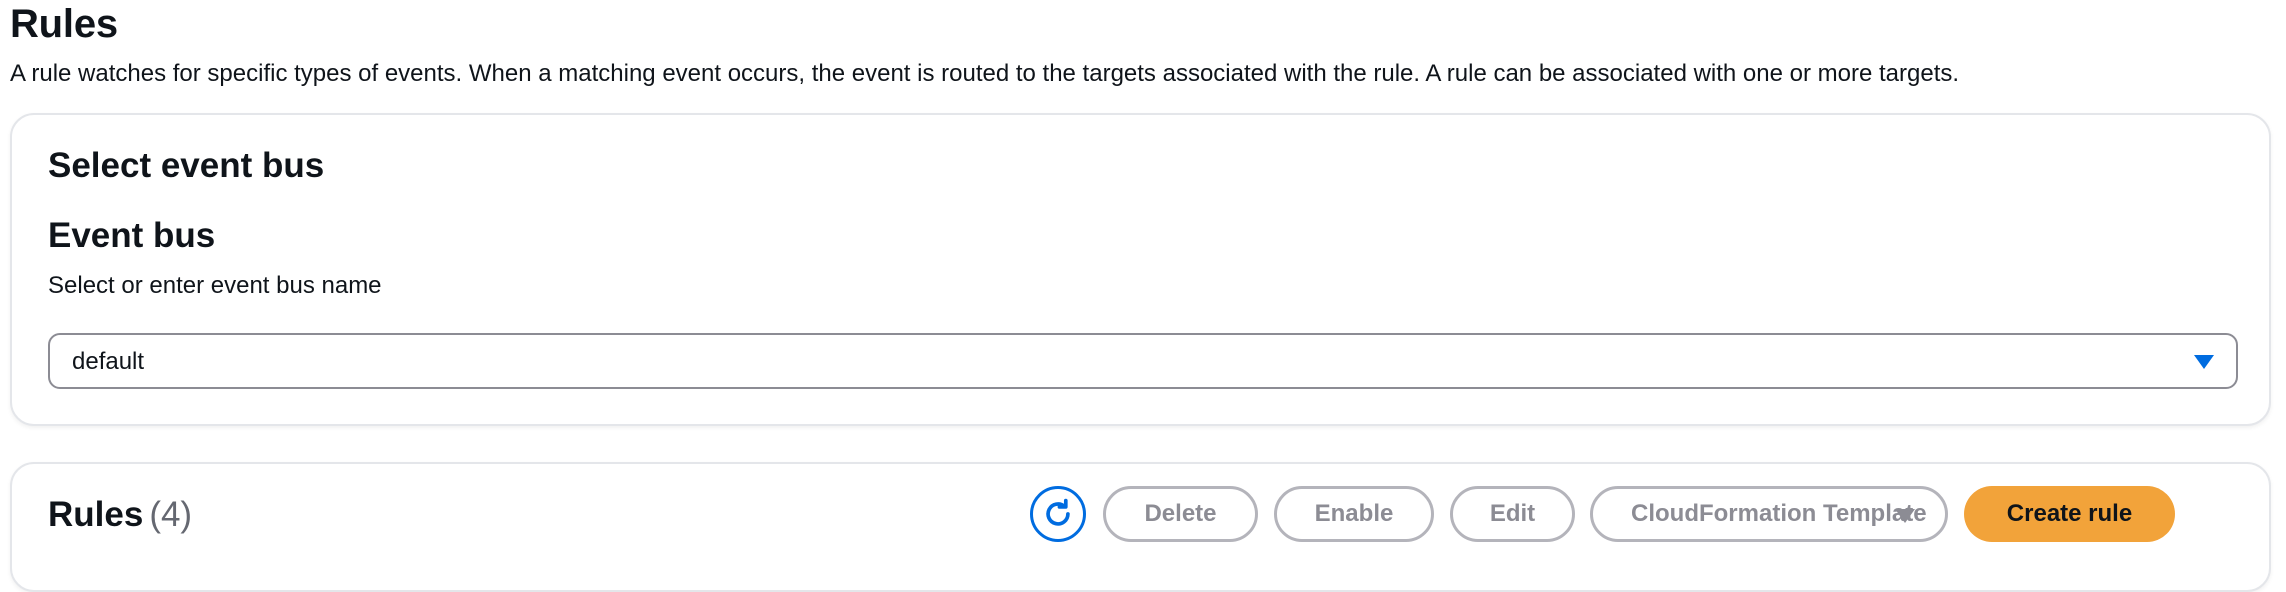 Image resolution: width=2286 pixels, height=592 pixels. Describe the element at coordinates (1779, 513) in the screenshot. I see `cloudformation-template-label: CloudFormation Template` at that location.